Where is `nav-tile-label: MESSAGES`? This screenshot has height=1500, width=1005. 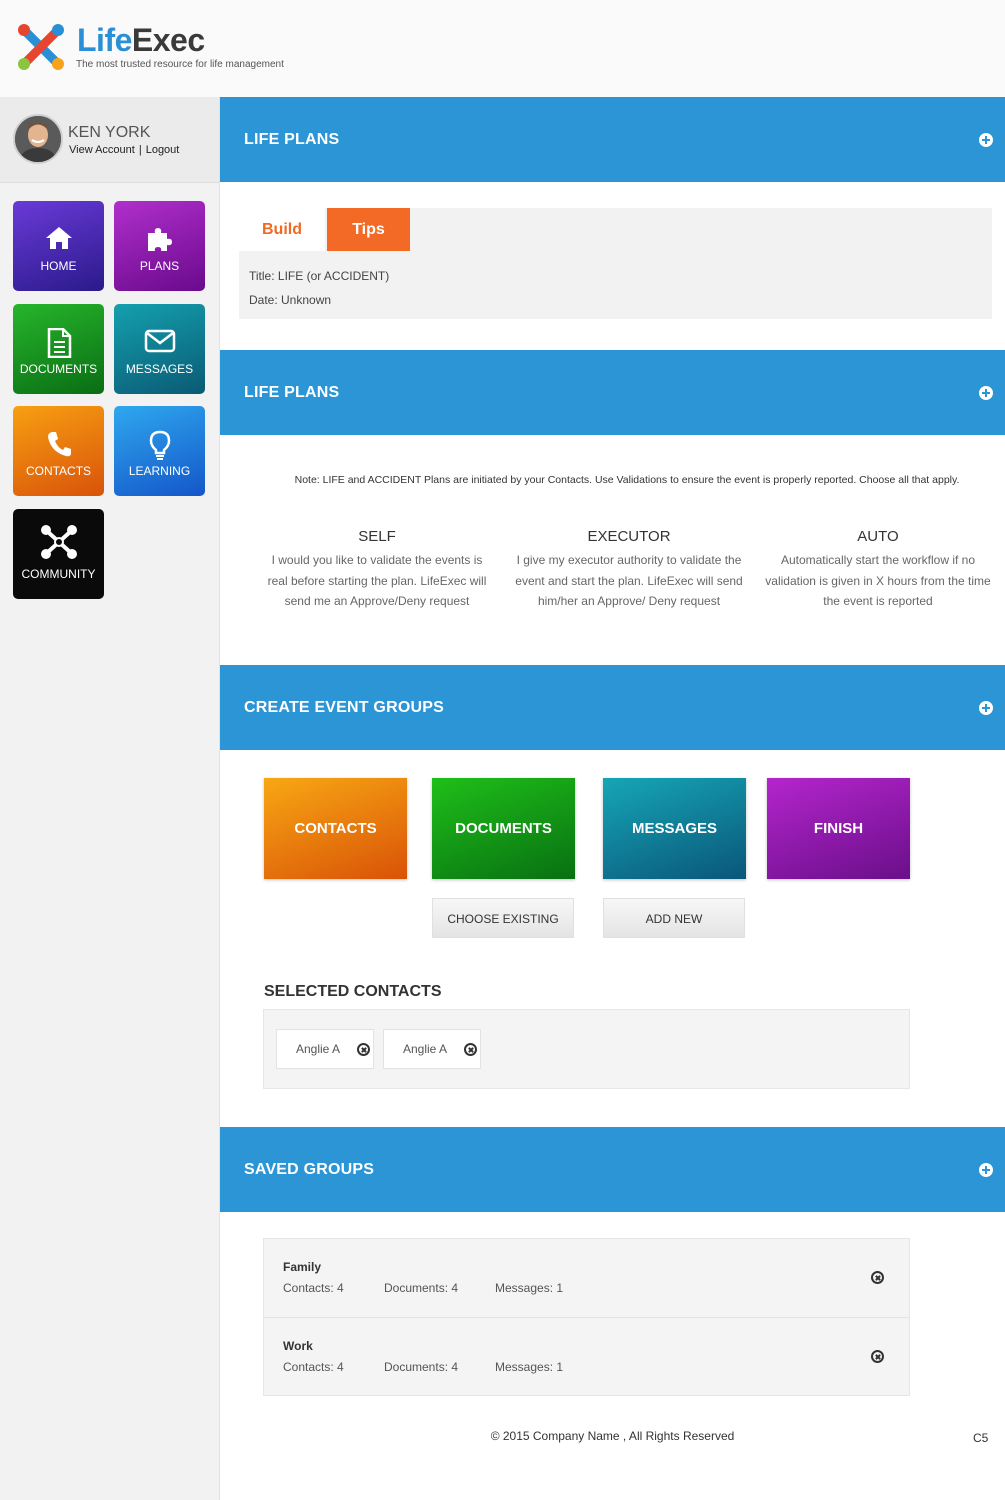
nav-tile-label: MESSAGES is located at coordinates (159, 369).